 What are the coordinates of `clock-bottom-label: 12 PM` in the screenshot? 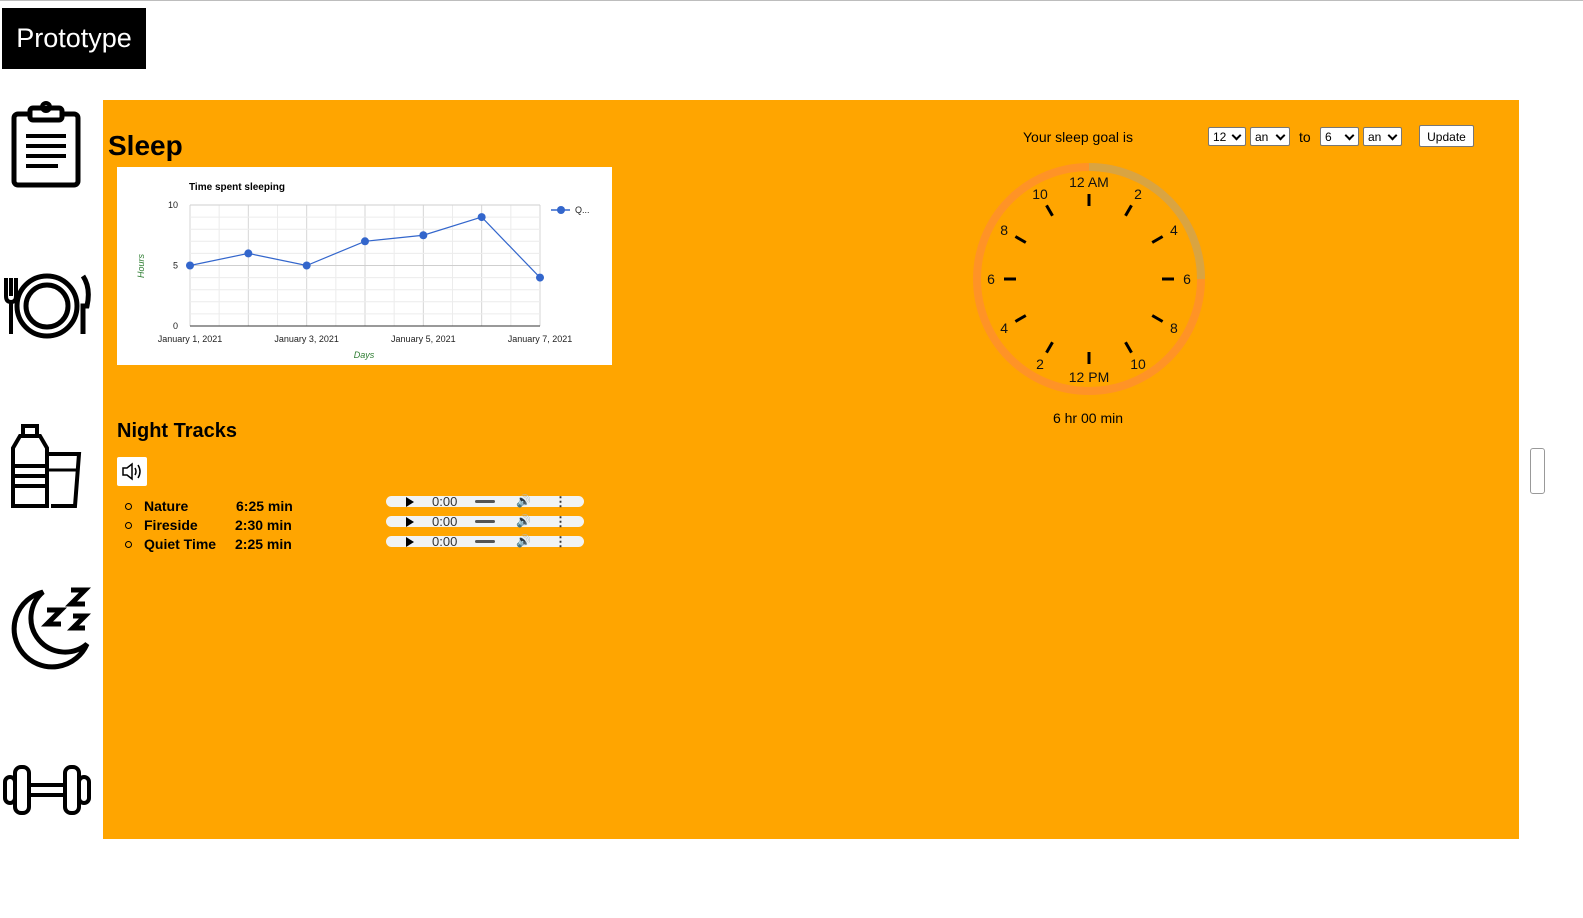 It's located at (1089, 377).